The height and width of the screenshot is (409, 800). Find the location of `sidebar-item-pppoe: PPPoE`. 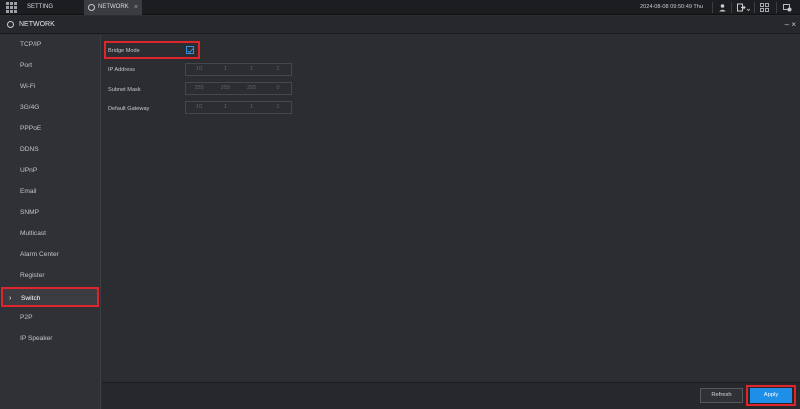

sidebar-item-pppoe: PPPoE is located at coordinates (50, 129).